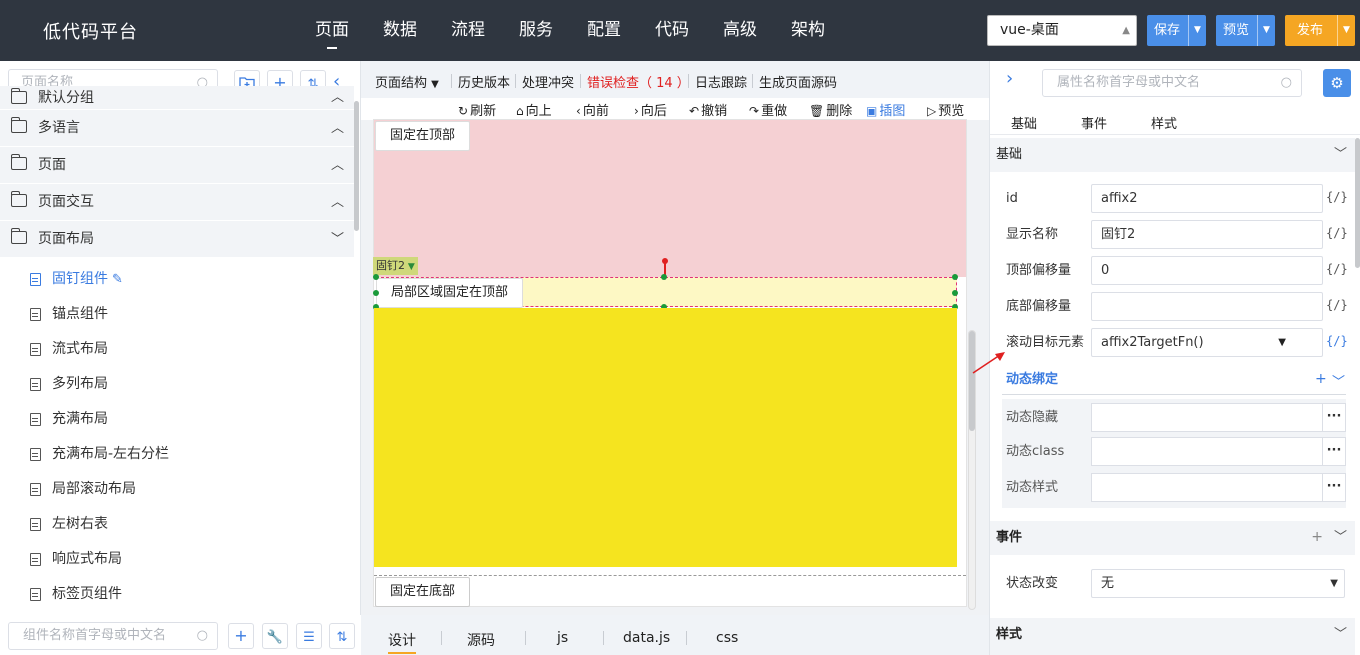 This screenshot has width=1360, height=655. I want to click on refresh-button: ↻ 刷新, so click(477, 109).